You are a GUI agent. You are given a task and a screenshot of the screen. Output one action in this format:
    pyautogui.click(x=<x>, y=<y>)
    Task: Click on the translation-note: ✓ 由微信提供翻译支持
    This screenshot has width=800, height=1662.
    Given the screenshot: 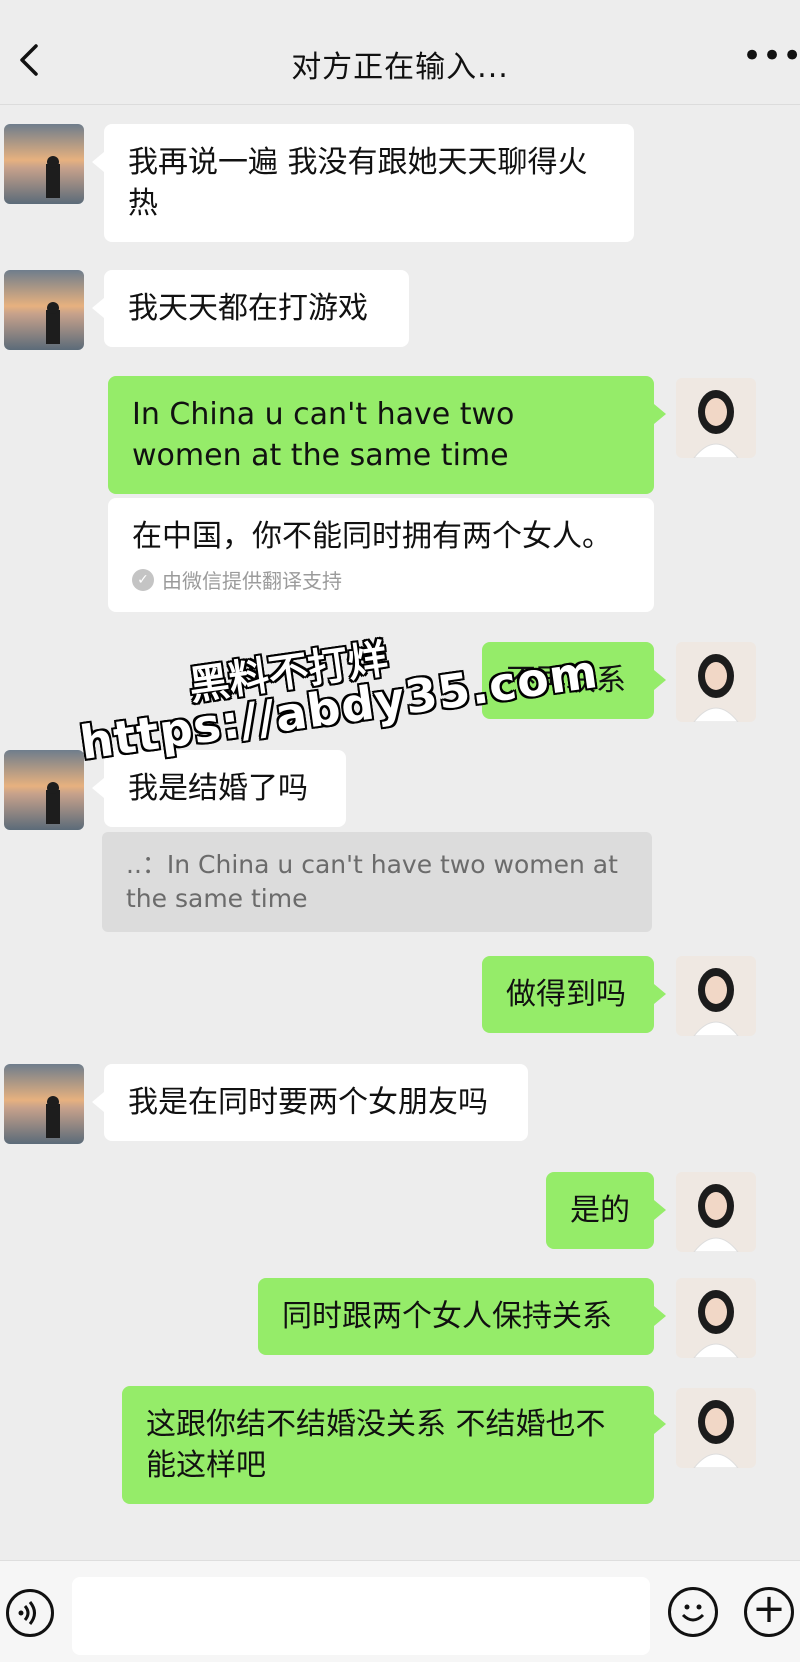 What is the action you would take?
    pyautogui.click(x=381, y=579)
    